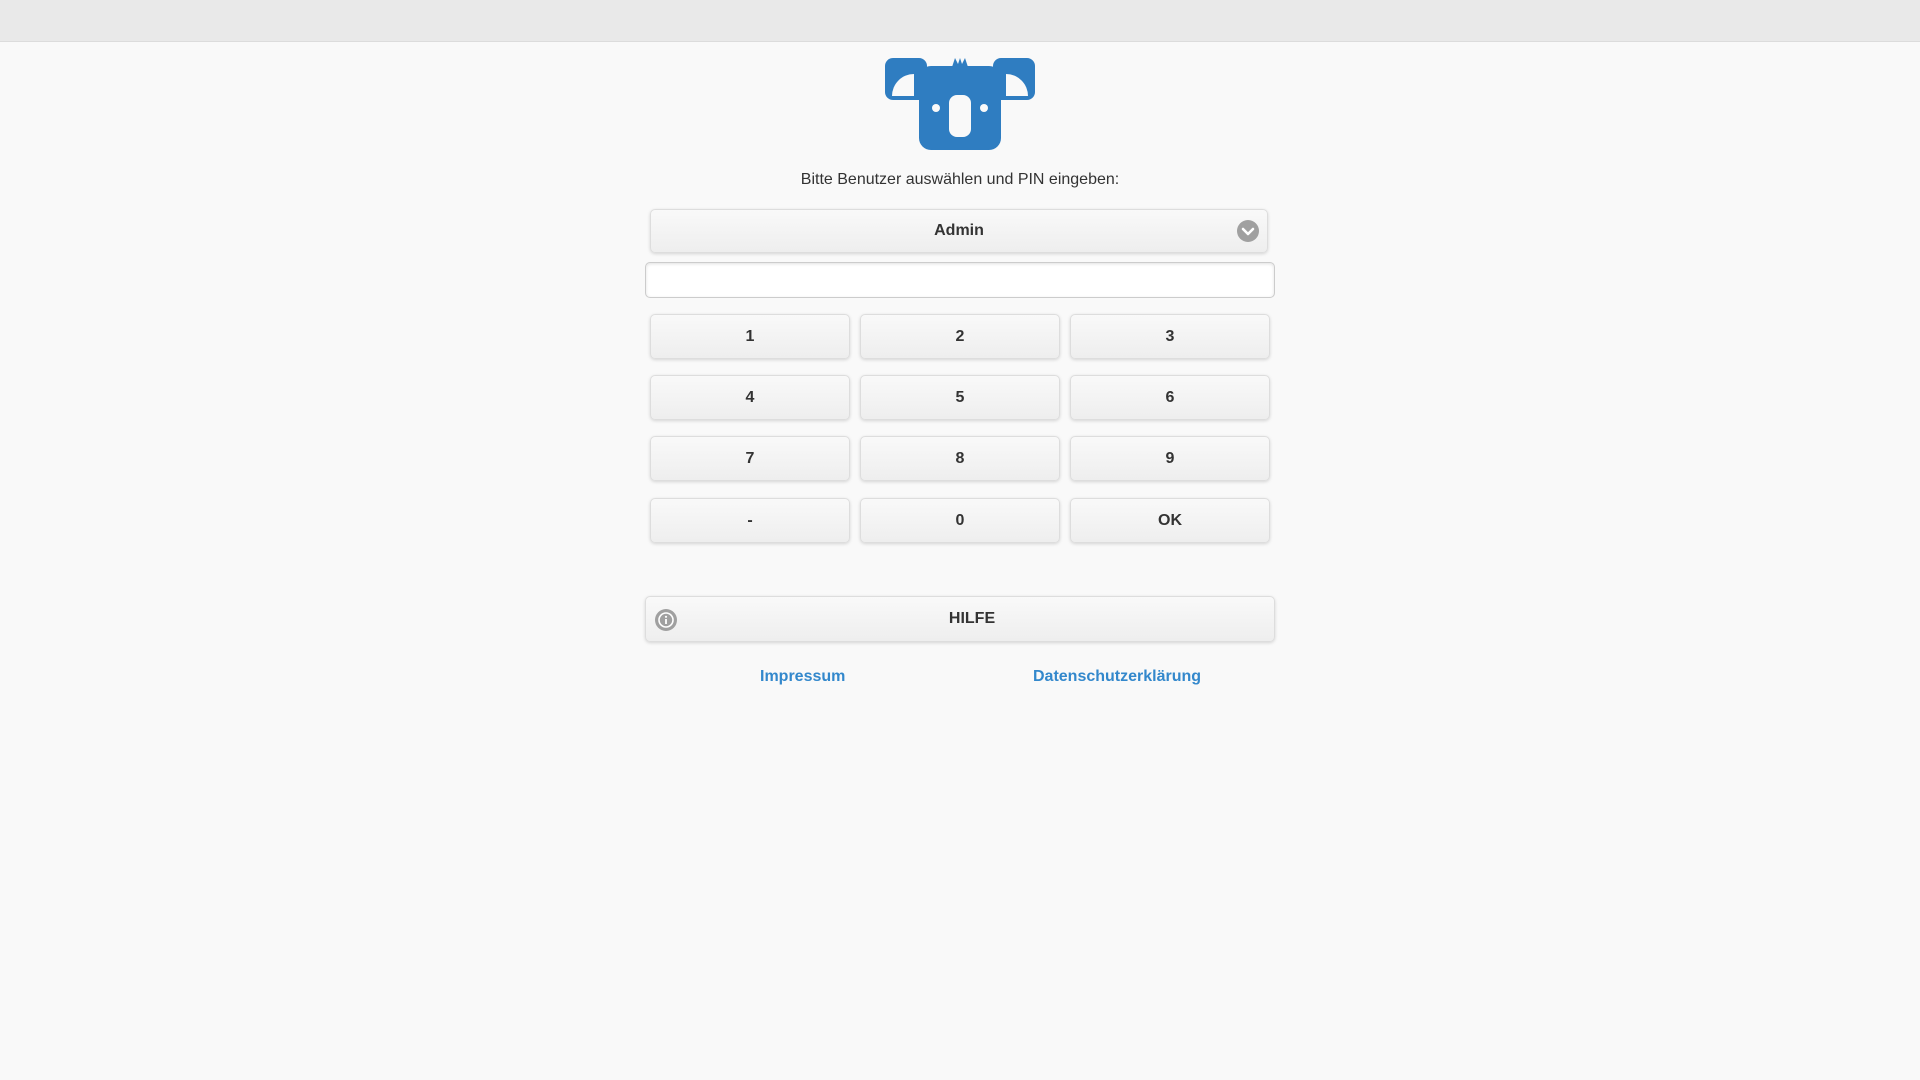 The height and width of the screenshot is (1080, 1920). I want to click on top-bar, so click(960, 21).